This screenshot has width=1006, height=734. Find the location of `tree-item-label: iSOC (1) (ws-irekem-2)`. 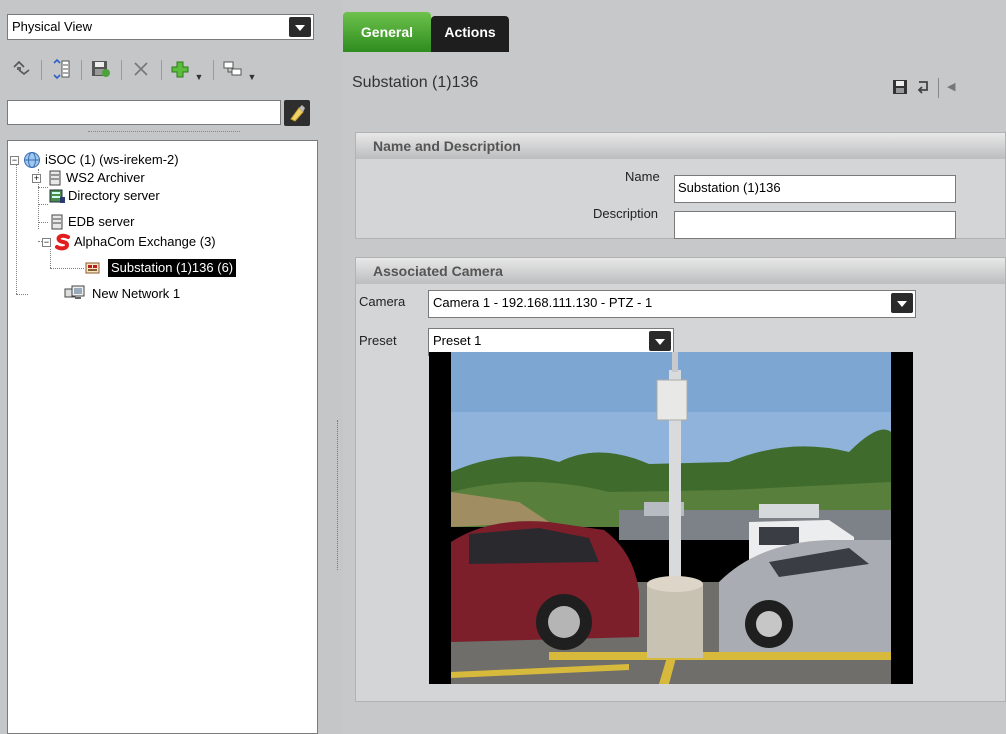

tree-item-label: iSOC (1) (ws-irekem-2) is located at coordinates (112, 159).